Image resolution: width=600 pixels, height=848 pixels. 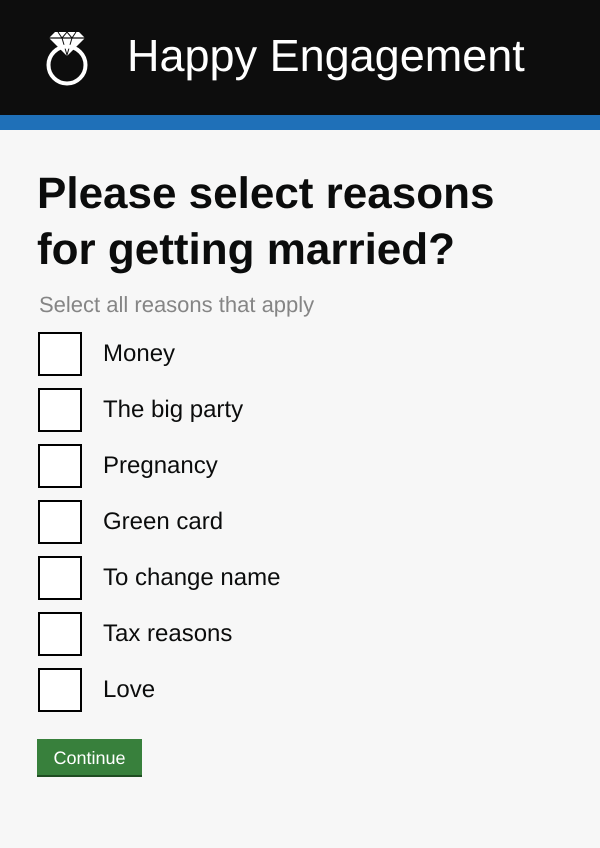 What do you see at coordinates (67, 58) in the screenshot?
I see `ring-icon` at bounding box center [67, 58].